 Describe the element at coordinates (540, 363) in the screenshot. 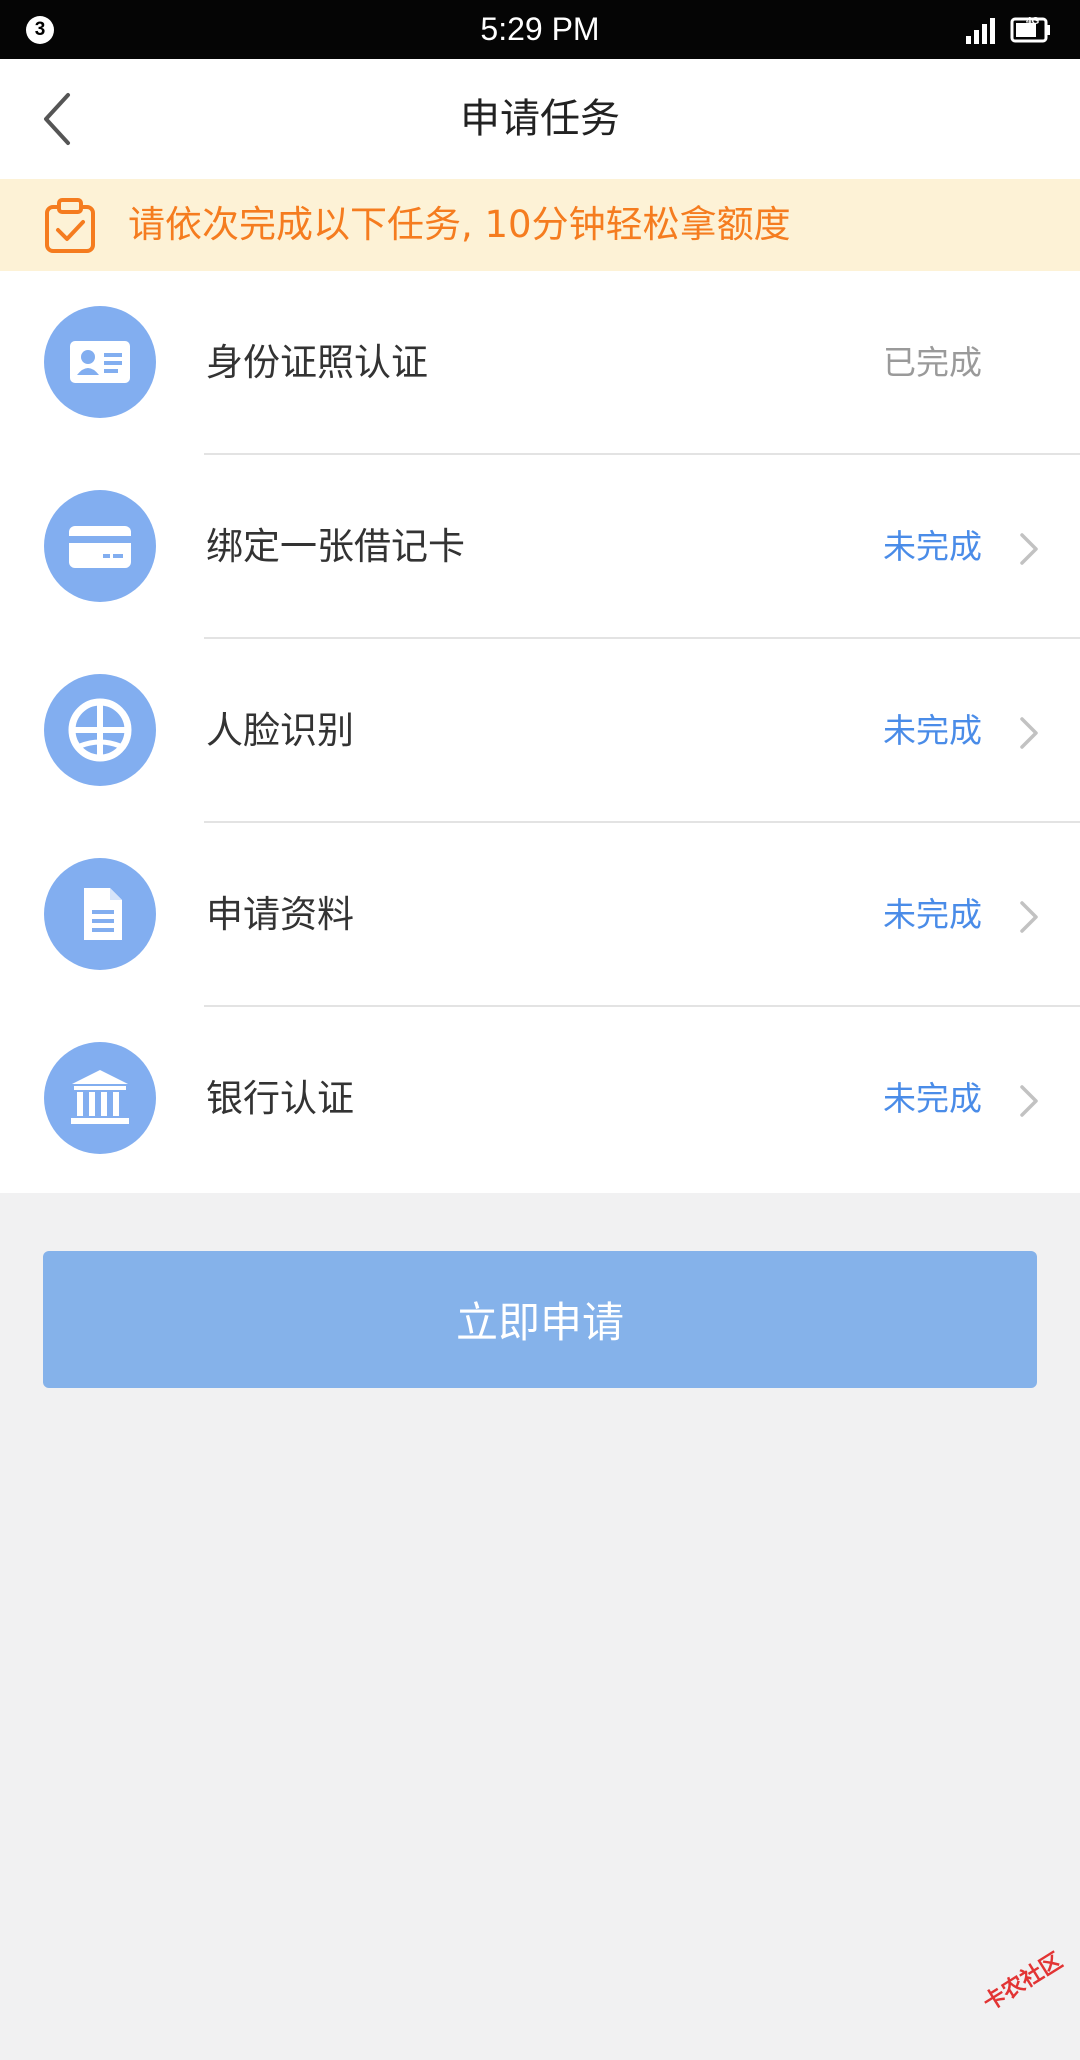

I see `task-id-verification: 身份证照认证 已完成` at that location.